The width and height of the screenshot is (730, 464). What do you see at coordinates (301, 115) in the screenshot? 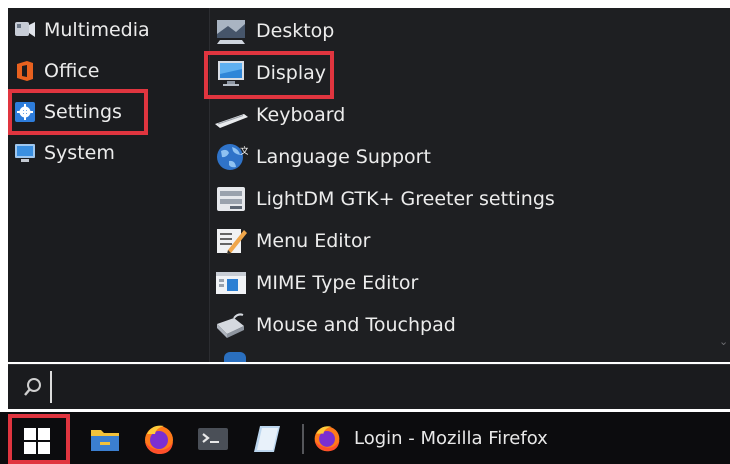
I see `app-label: Keyboard` at bounding box center [301, 115].